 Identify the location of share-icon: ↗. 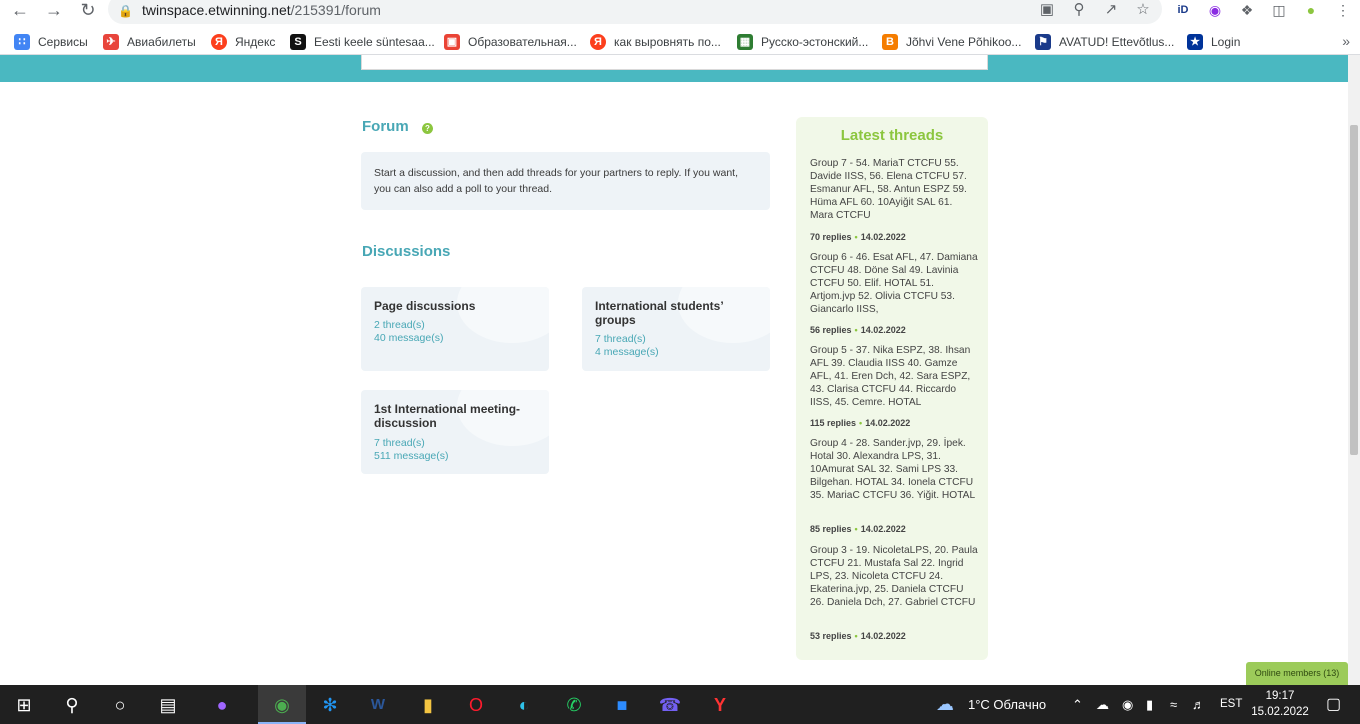
(1111, 10).